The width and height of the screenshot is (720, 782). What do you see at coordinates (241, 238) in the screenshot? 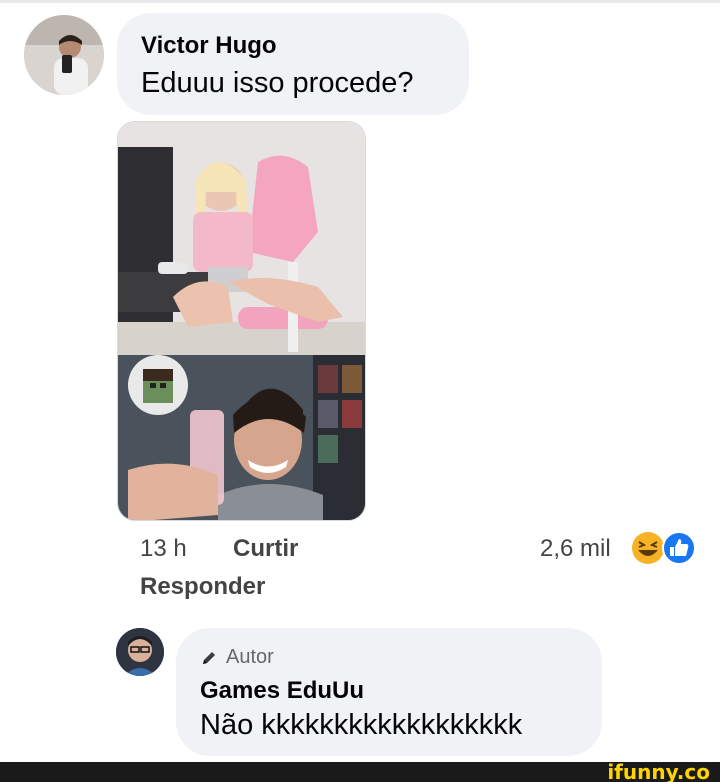
I see `photo-top-image` at bounding box center [241, 238].